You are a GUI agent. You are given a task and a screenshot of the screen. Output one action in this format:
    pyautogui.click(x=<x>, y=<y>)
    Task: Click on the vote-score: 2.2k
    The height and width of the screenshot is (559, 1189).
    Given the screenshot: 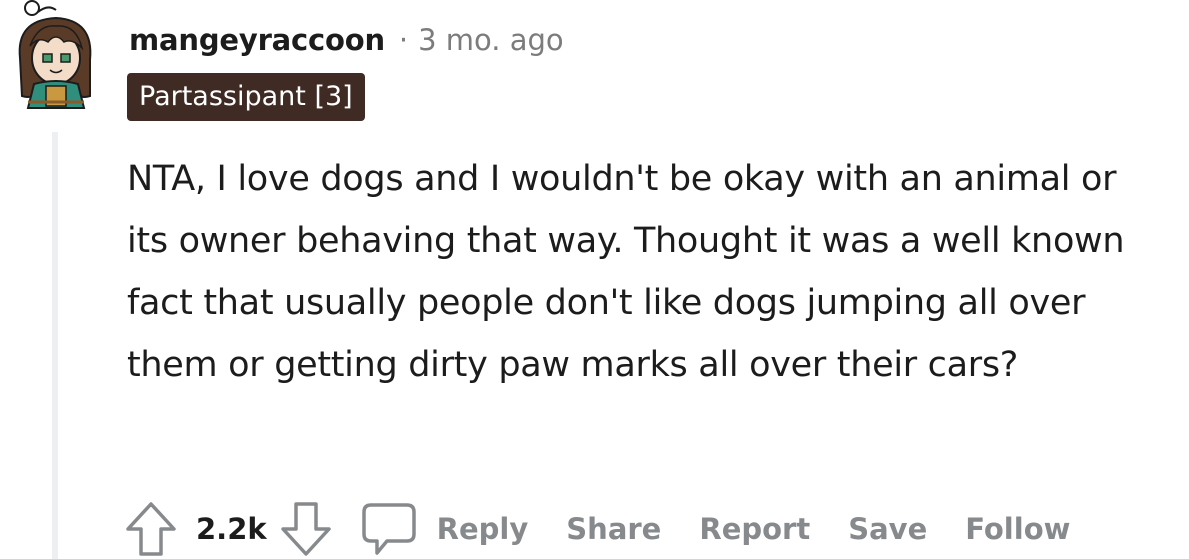 What is the action you would take?
    pyautogui.click(x=231, y=529)
    